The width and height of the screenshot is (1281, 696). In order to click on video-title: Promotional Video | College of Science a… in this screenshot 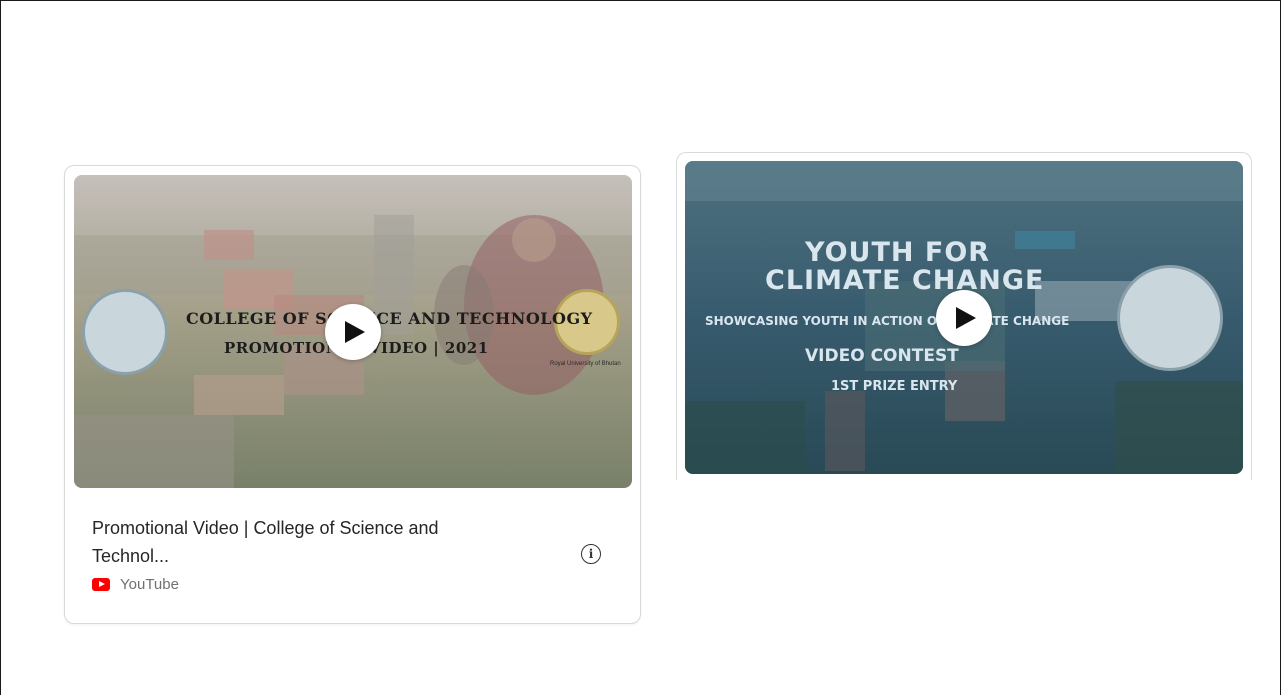, I will do `click(302, 542)`.